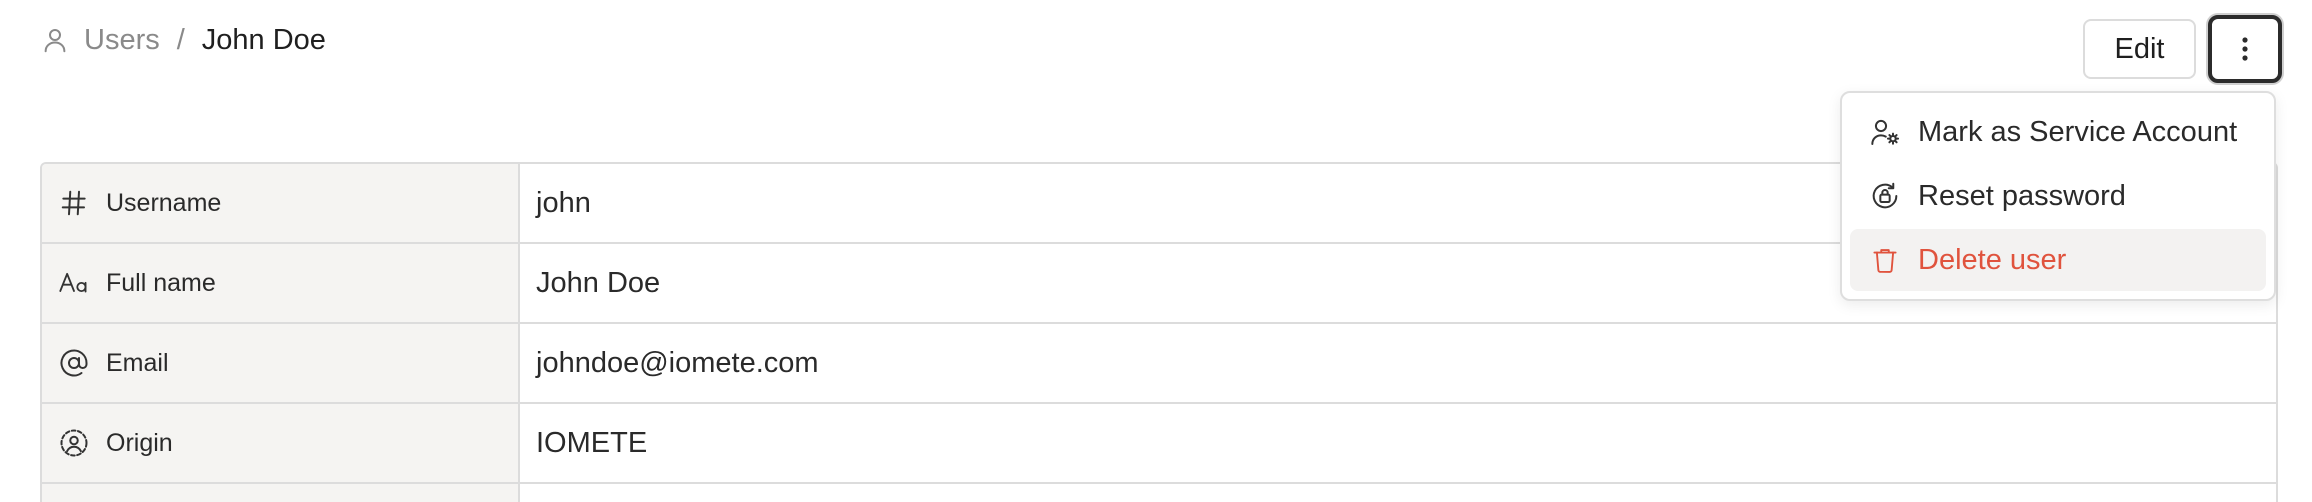 The width and height of the screenshot is (2312, 502). I want to click on edit-button: Edit, so click(2139, 49).